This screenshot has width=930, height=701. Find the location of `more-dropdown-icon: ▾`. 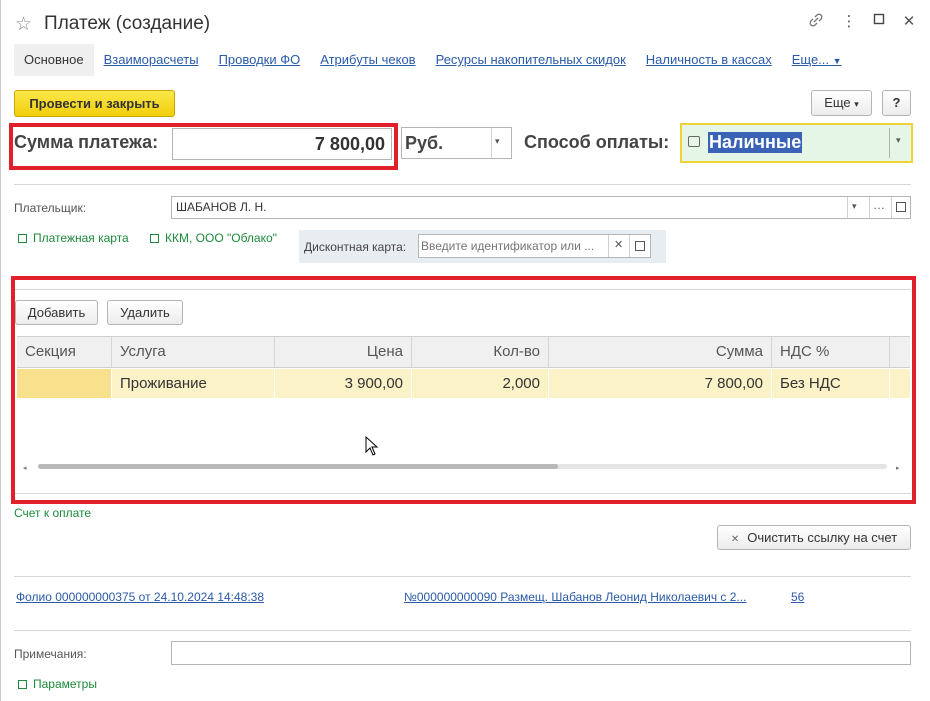

more-dropdown-icon: ▾ is located at coordinates (856, 104).